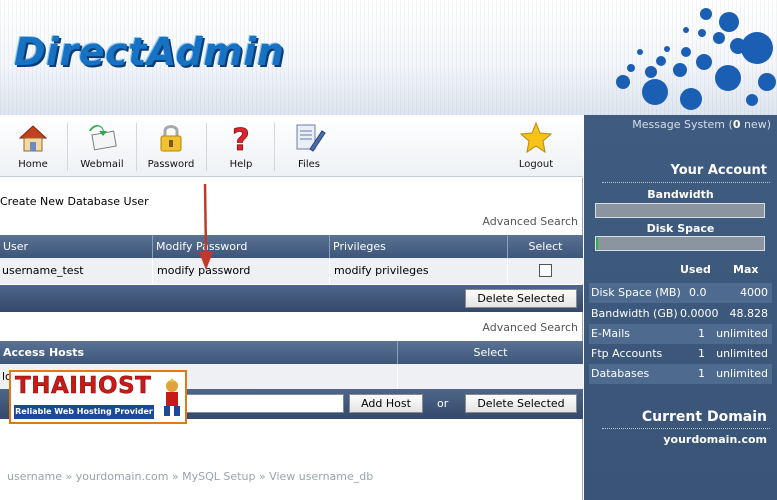 This screenshot has width=777, height=500. Describe the element at coordinates (695, 269) in the screenshot. I see `stats-header-used: Used` at that location.